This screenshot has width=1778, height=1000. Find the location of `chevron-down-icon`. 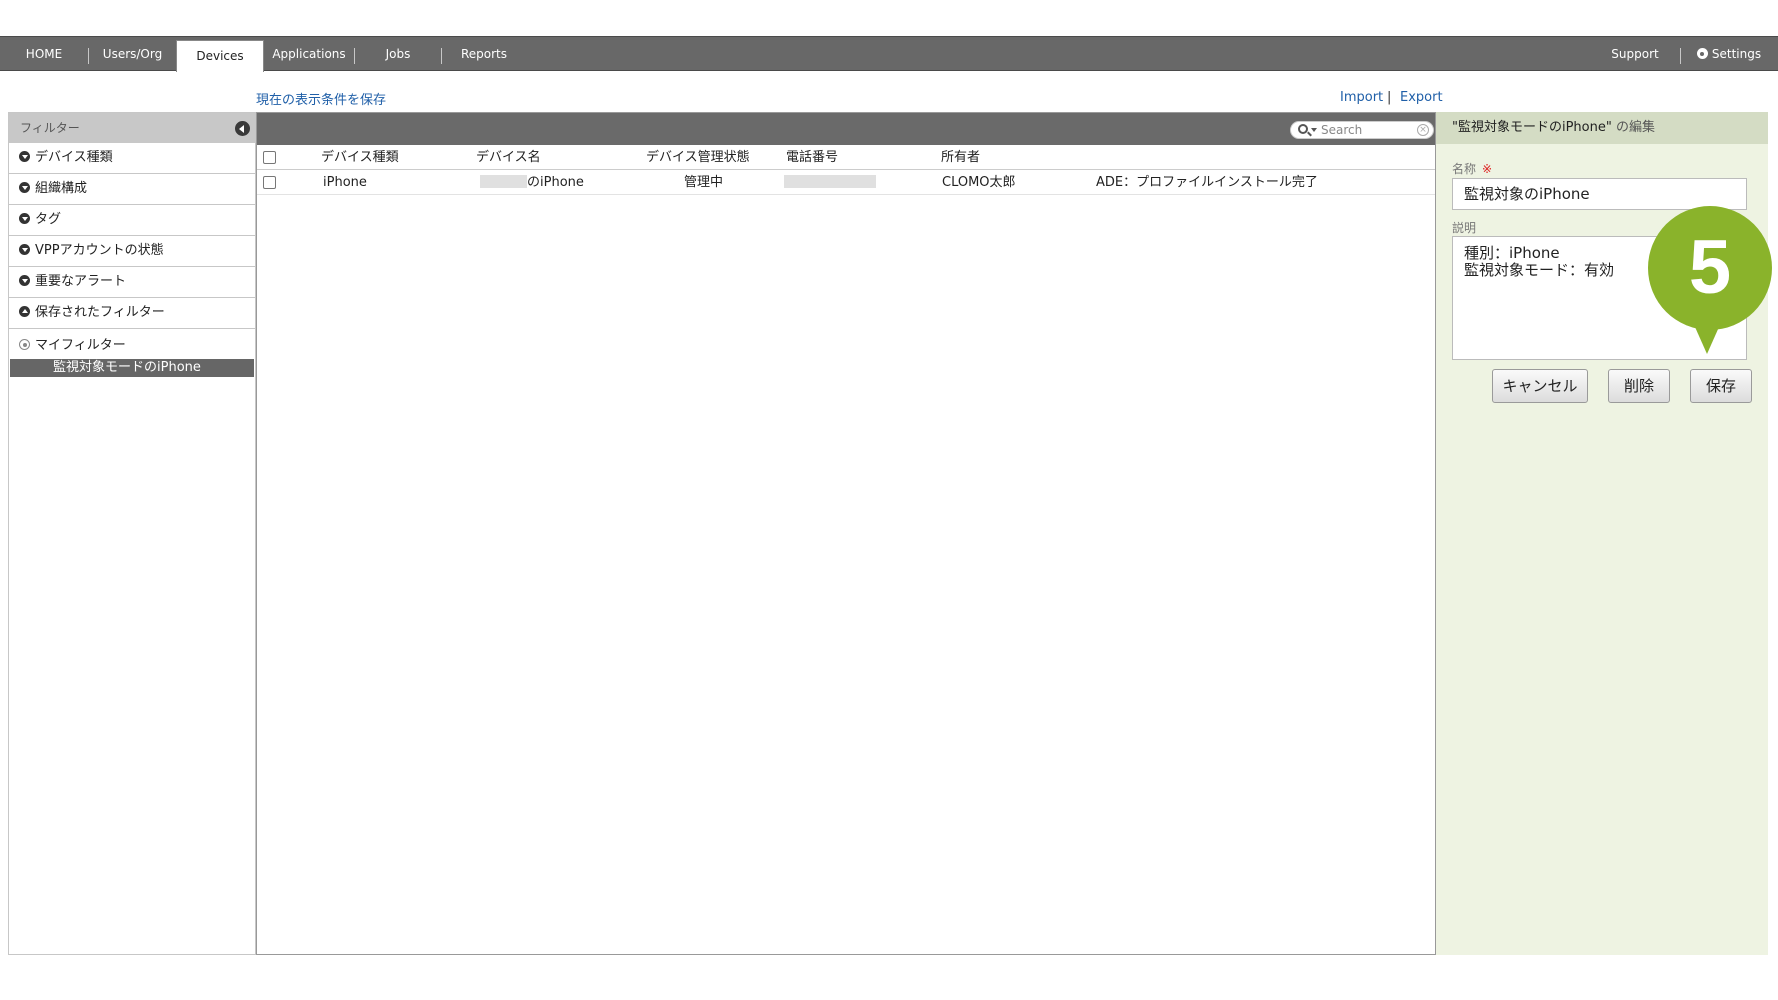

chevron-down-icon is located at coordinates (1314, 130).